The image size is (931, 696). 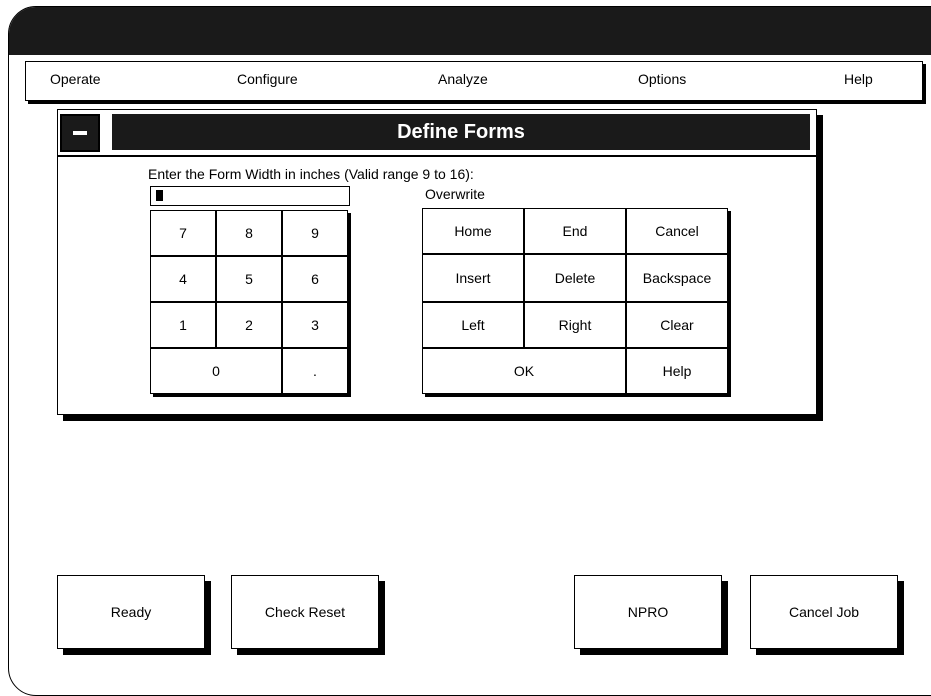 What do you see at coordinates (455, 194) in the screenshot?
I see `edit-mode-label: Overwrite` at bounding box center [455, 194].